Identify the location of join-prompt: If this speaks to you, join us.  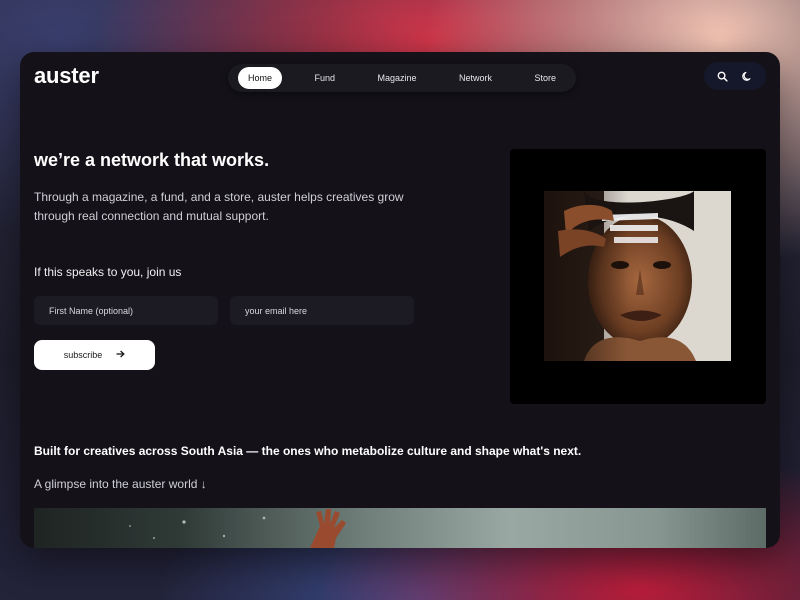
(108, 272).